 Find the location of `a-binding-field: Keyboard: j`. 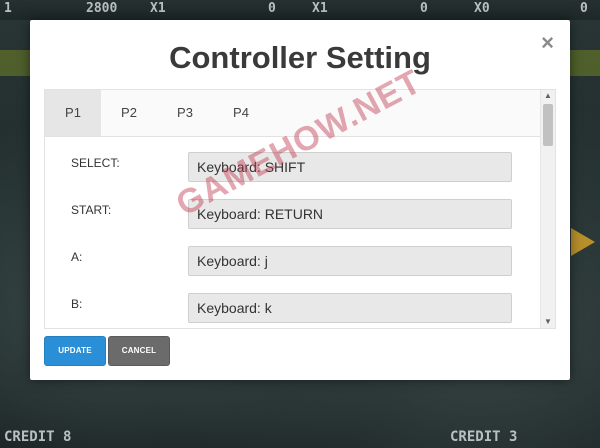

a-binding-field: Keyboard: j is located at coordinates (350, 261).